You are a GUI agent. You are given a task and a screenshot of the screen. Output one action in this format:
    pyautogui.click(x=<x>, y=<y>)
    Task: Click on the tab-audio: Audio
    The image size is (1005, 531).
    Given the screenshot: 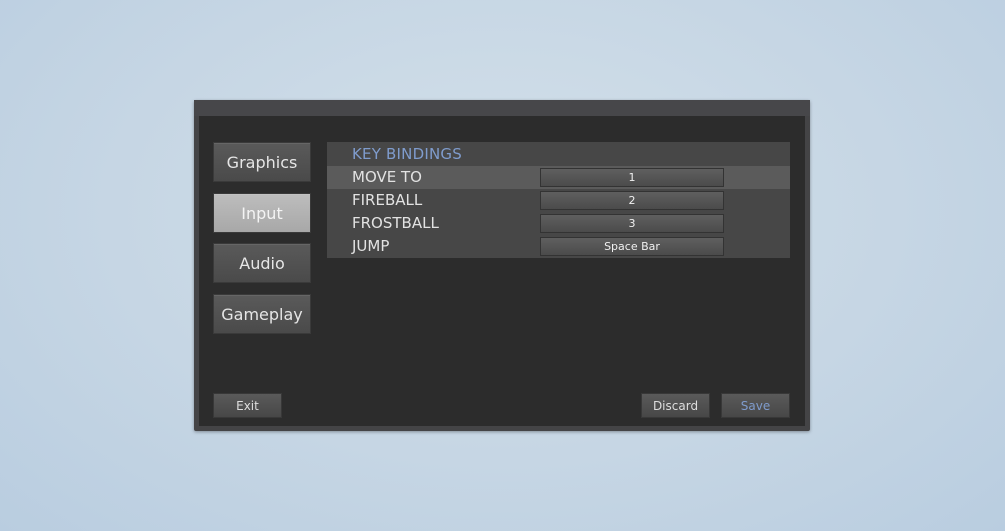 What is the action you would take?
    pyautogui.click(x=262, y=263)
    